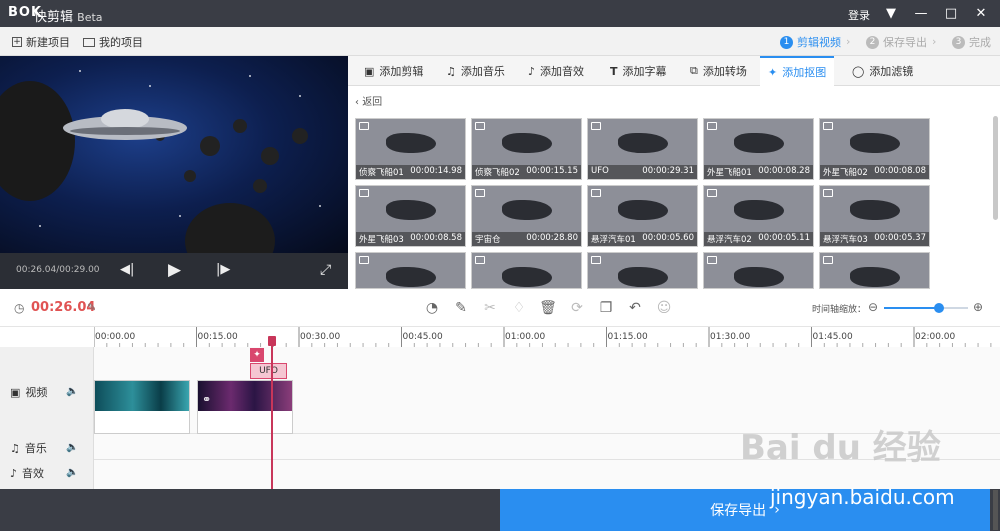  Describe the element at coordinates (272, 341) in the screenshot. I see `playhead-handle` at that location.